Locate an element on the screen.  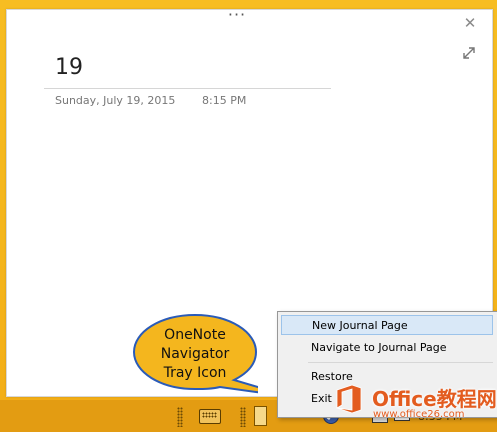
page-time: 8:15 PM is located at coordinates (224, 100).